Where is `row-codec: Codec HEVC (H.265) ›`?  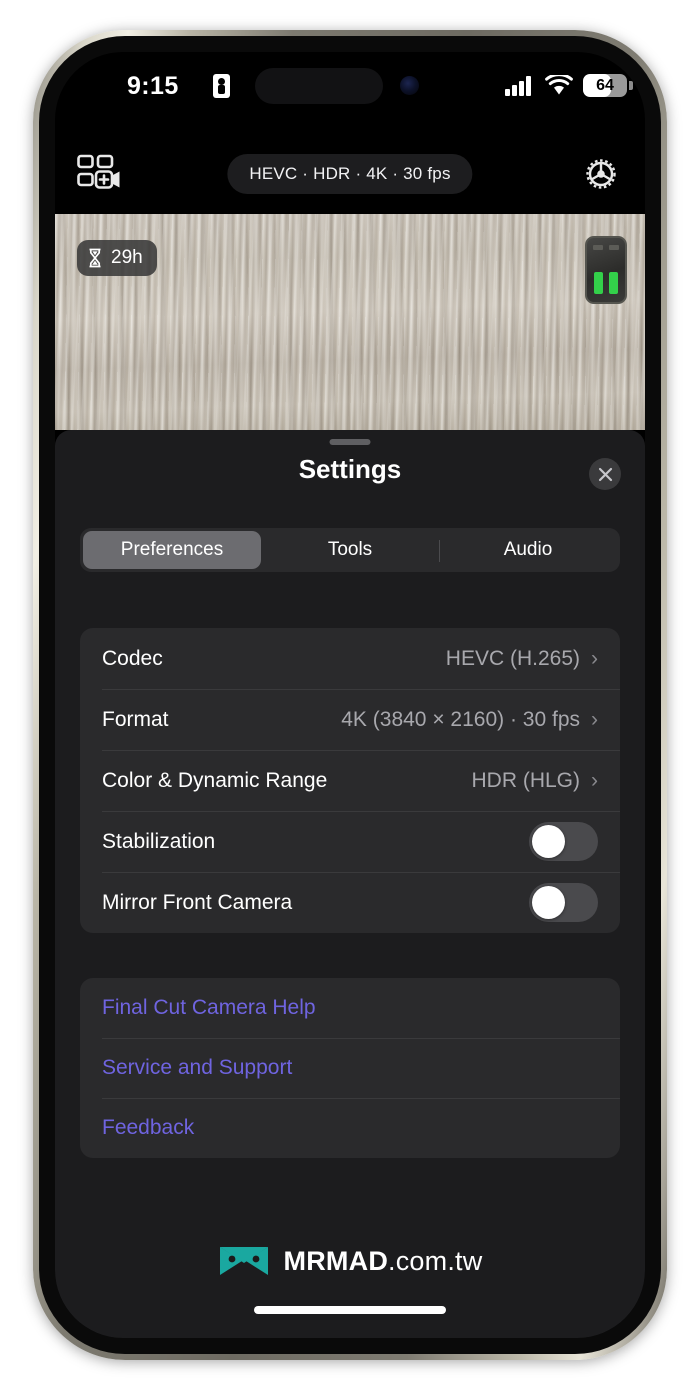 row-codec: Codec HEVC (H.265) › is located at coordinates (350, 658).